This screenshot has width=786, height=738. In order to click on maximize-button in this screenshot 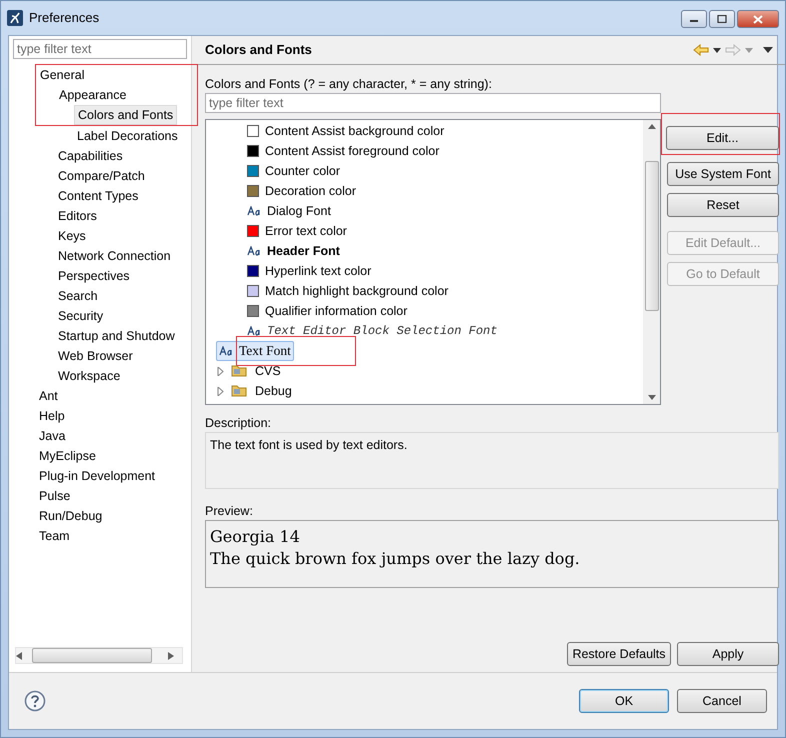, I will do `click(722, 19)`.